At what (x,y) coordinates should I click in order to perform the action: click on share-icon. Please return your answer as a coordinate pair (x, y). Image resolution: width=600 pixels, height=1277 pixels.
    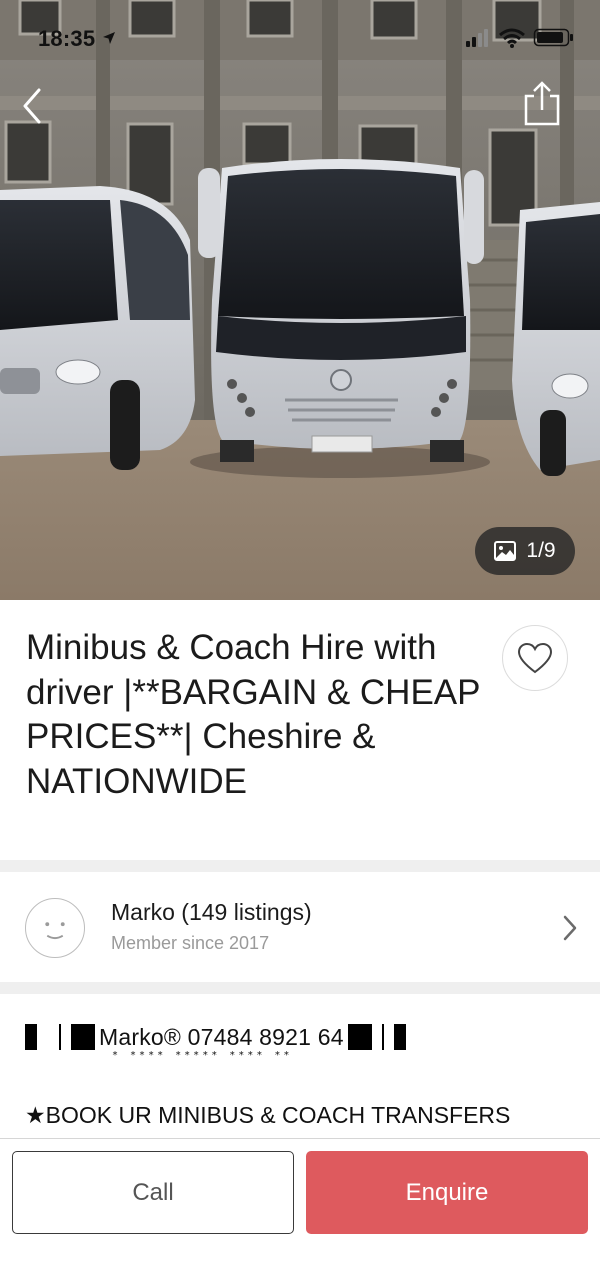
    Looking at the image, I should click on (542, 103).